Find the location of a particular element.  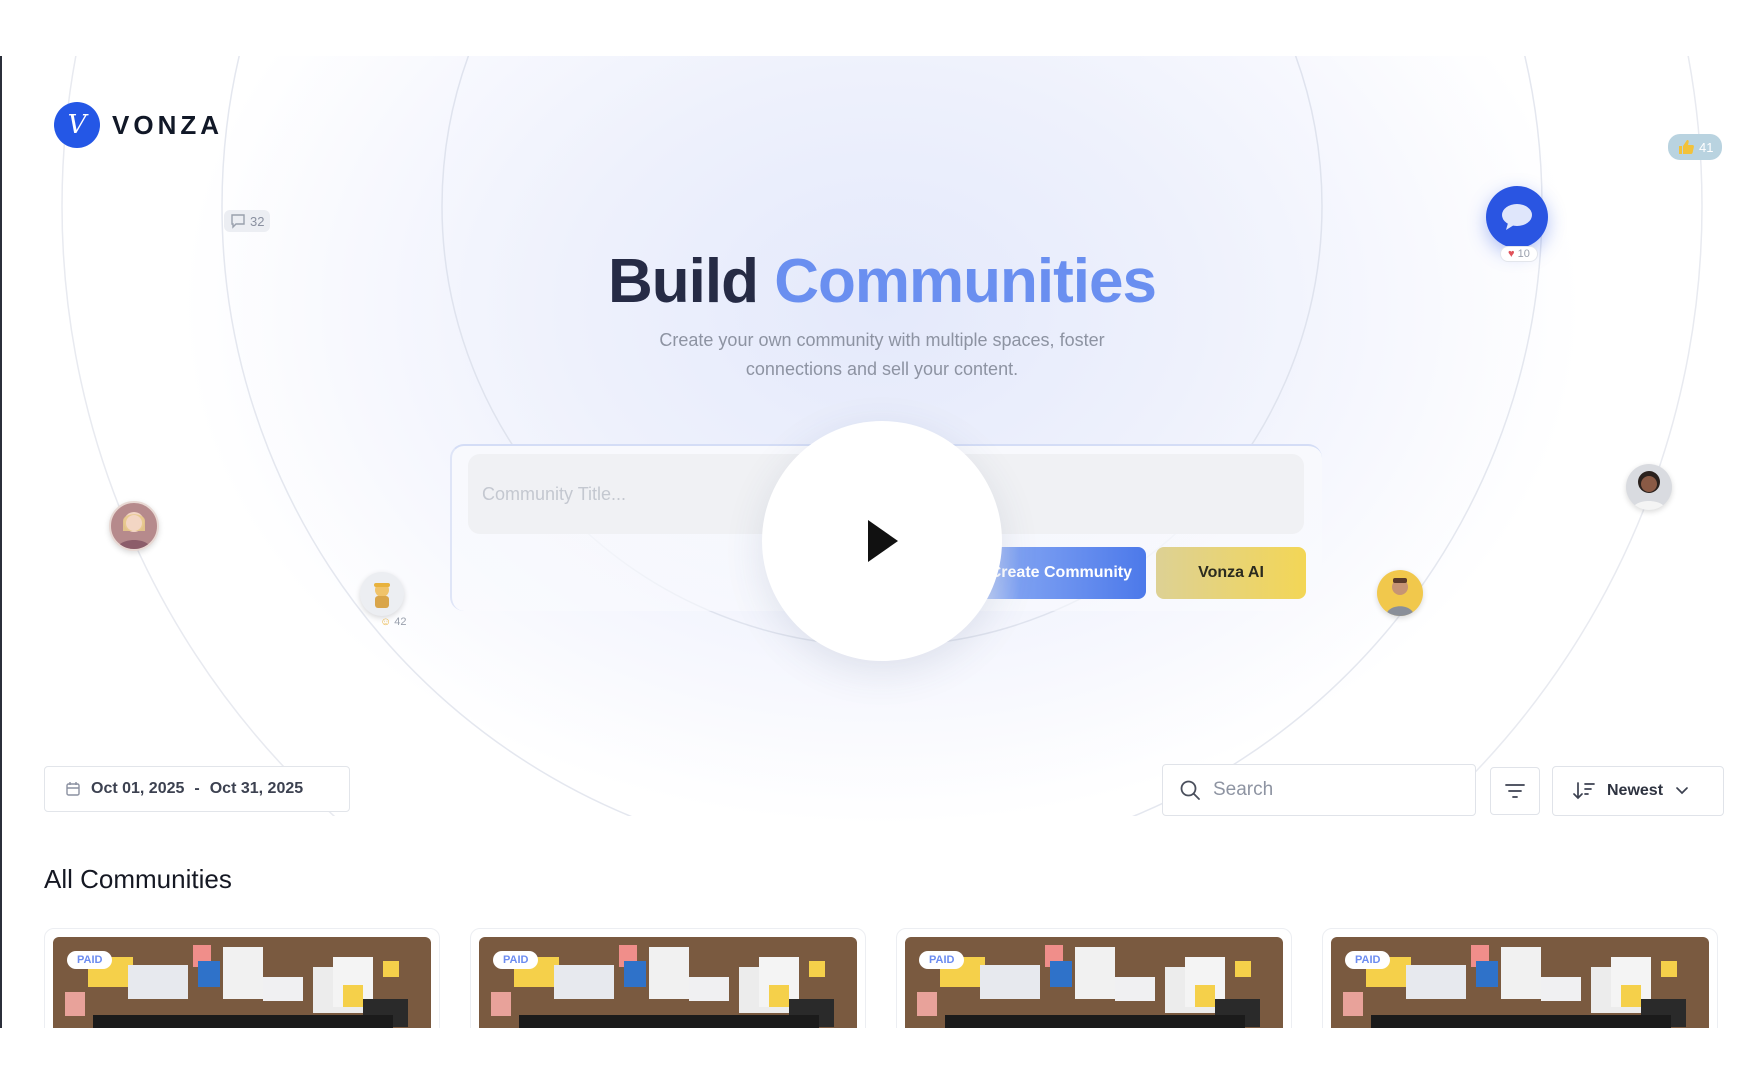

smile-icon: ☺ is located at coordinates (386, 622).